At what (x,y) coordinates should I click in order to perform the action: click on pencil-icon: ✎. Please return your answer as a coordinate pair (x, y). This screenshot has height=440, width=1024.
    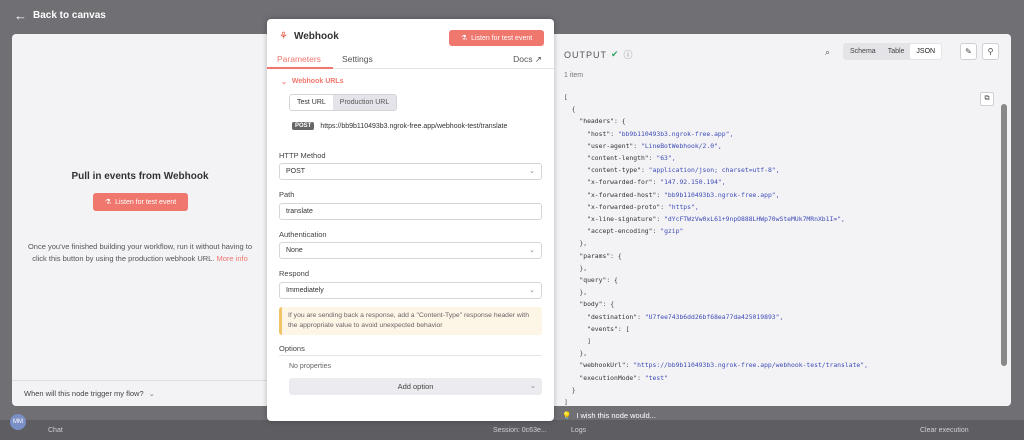
    Looking at the image, I should click on (968, 51).